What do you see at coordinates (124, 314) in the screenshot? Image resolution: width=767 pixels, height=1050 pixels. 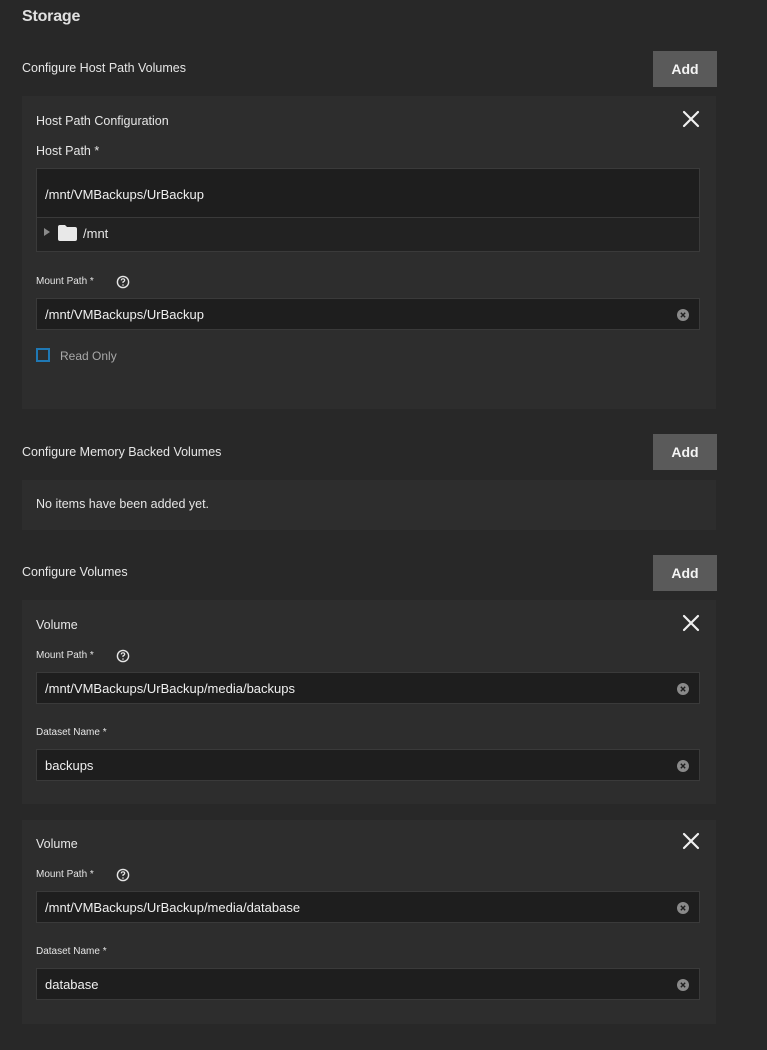 I see `mount-path-value: /mnt/VMBackups/UrBackup` at bounding box center [124, 314].